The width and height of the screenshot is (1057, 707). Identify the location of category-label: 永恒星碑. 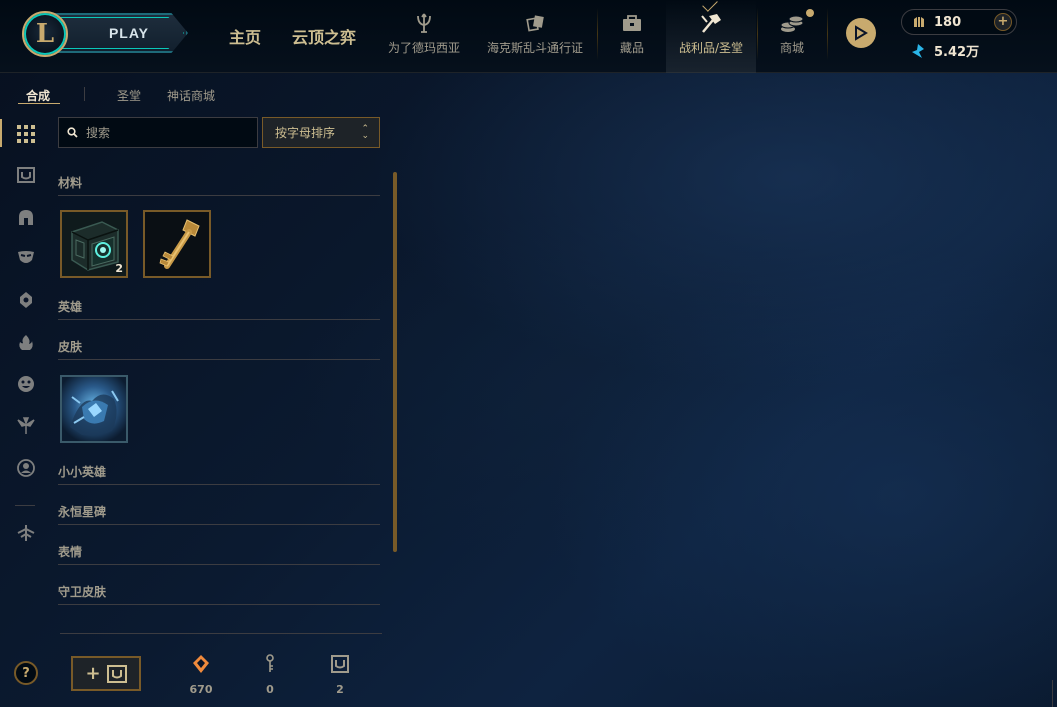
(82, 512).